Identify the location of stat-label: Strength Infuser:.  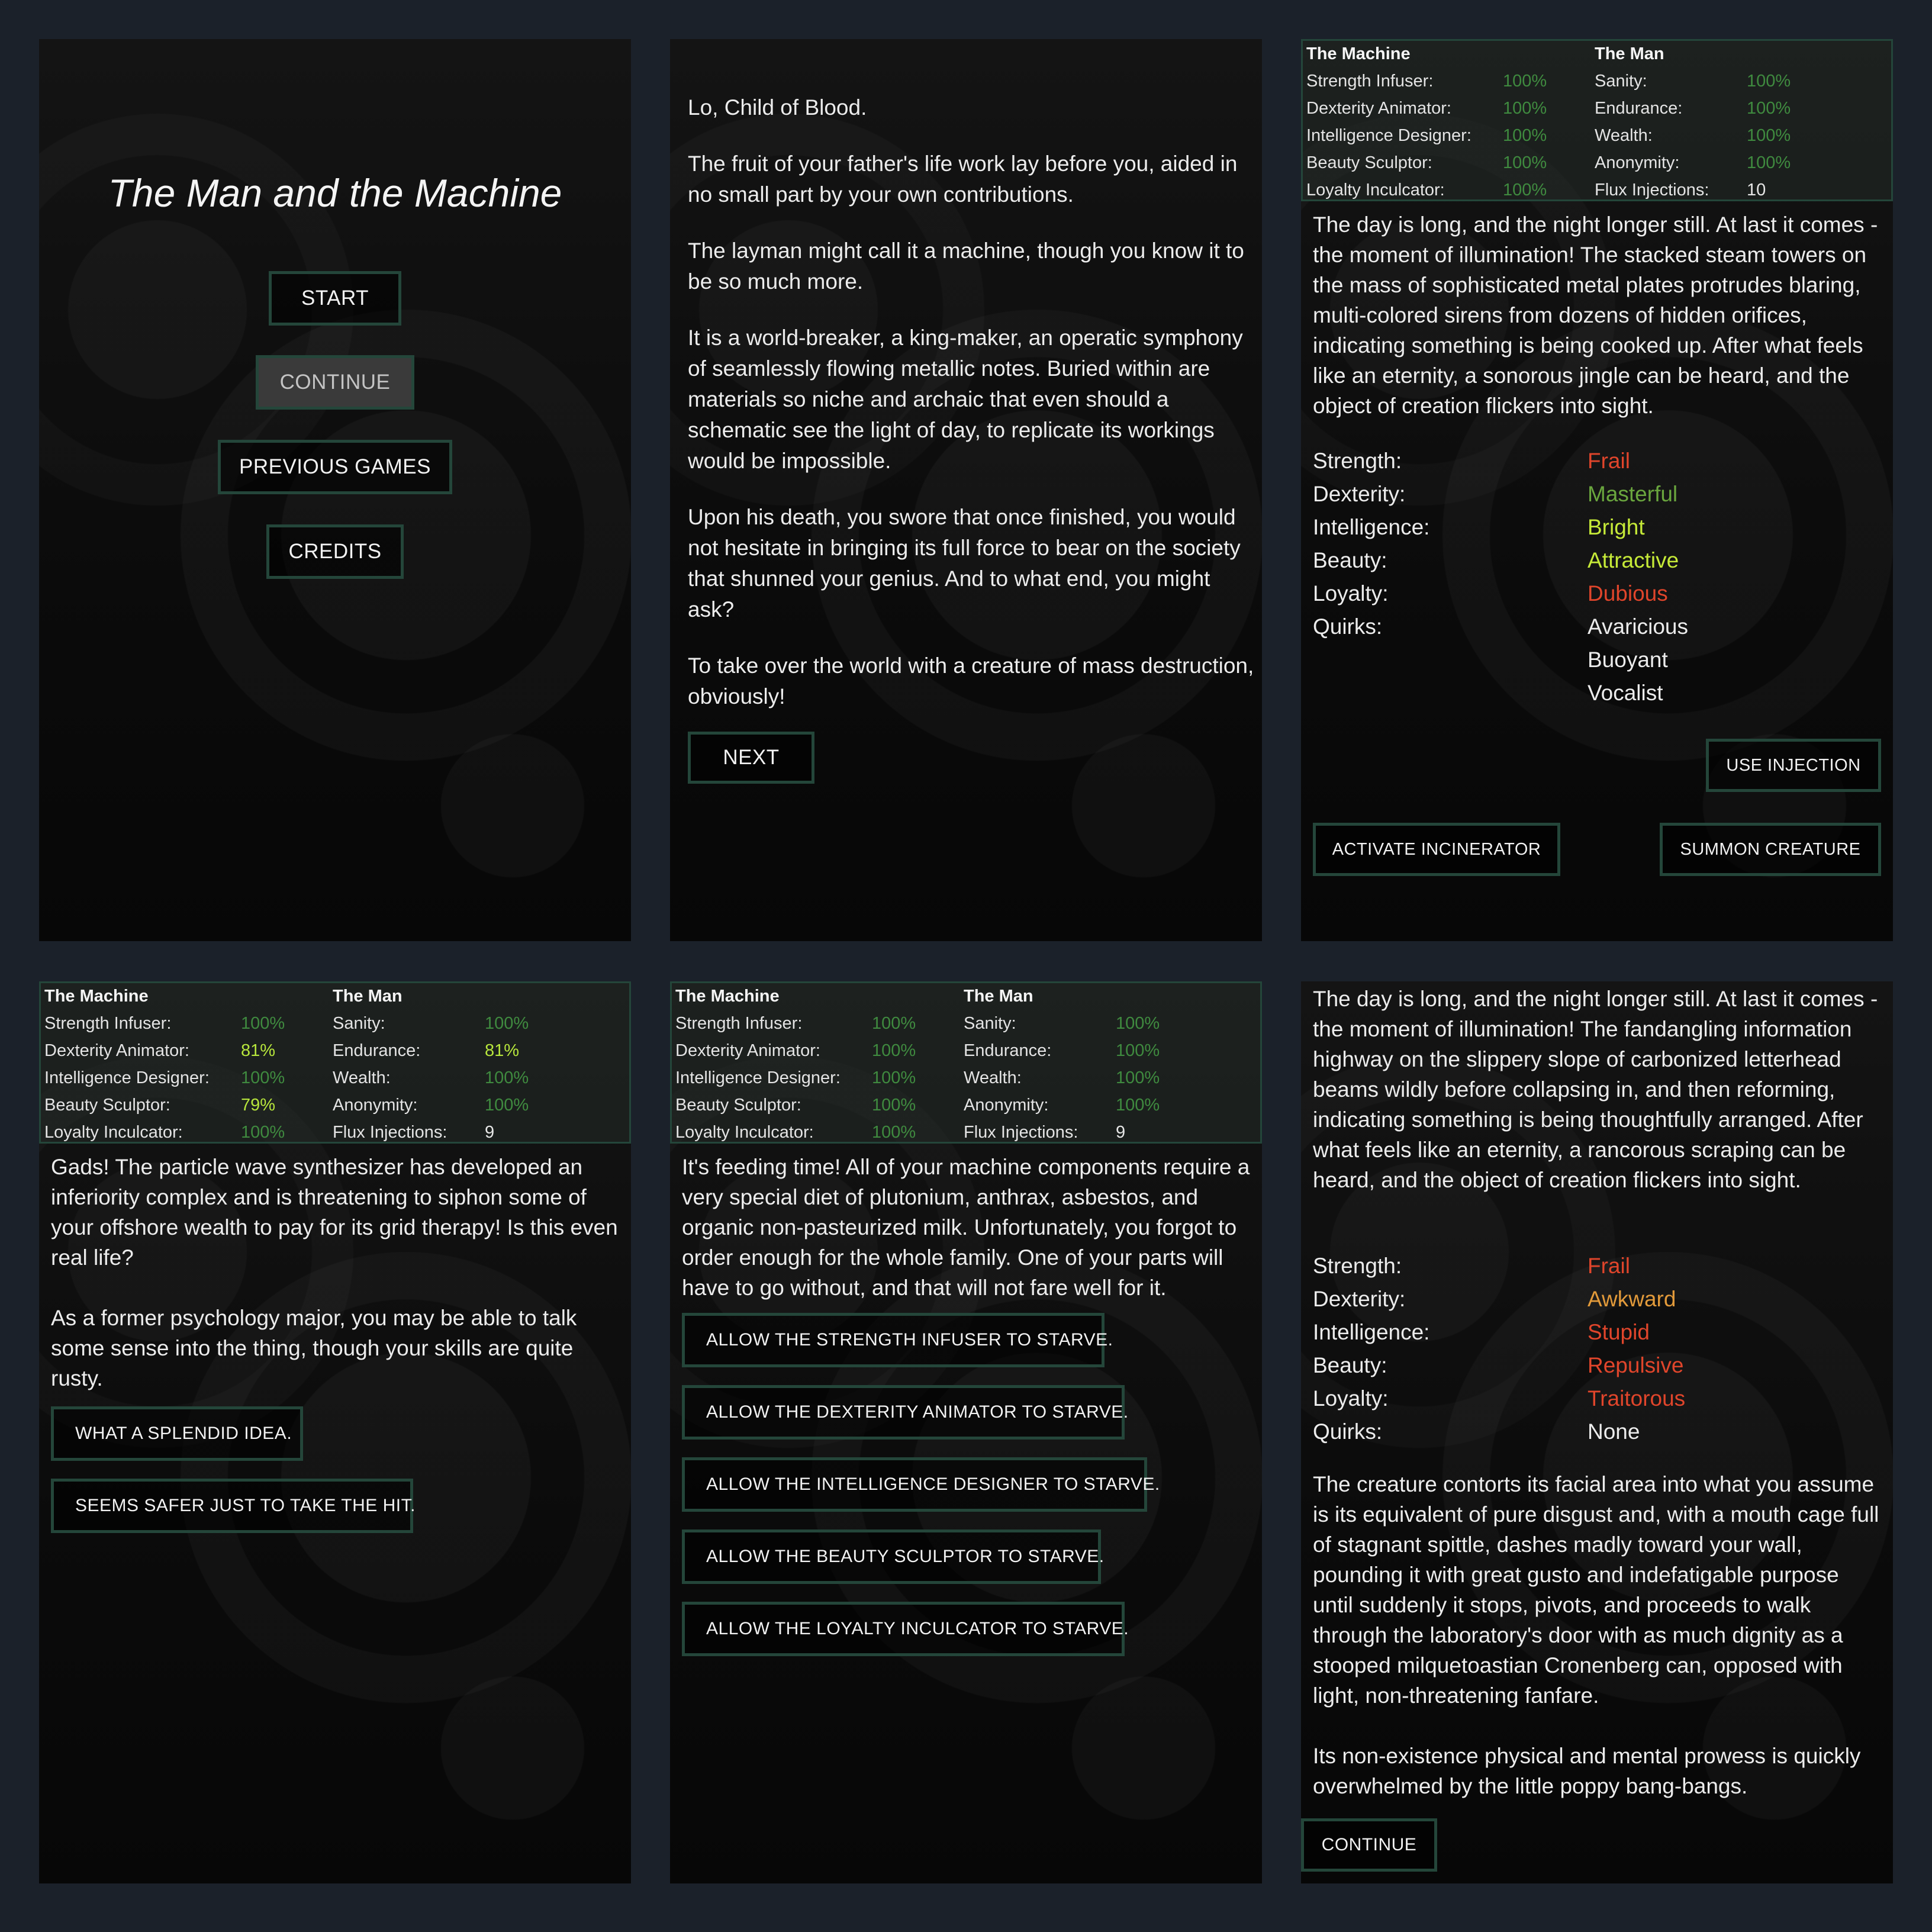
(1370, 81).